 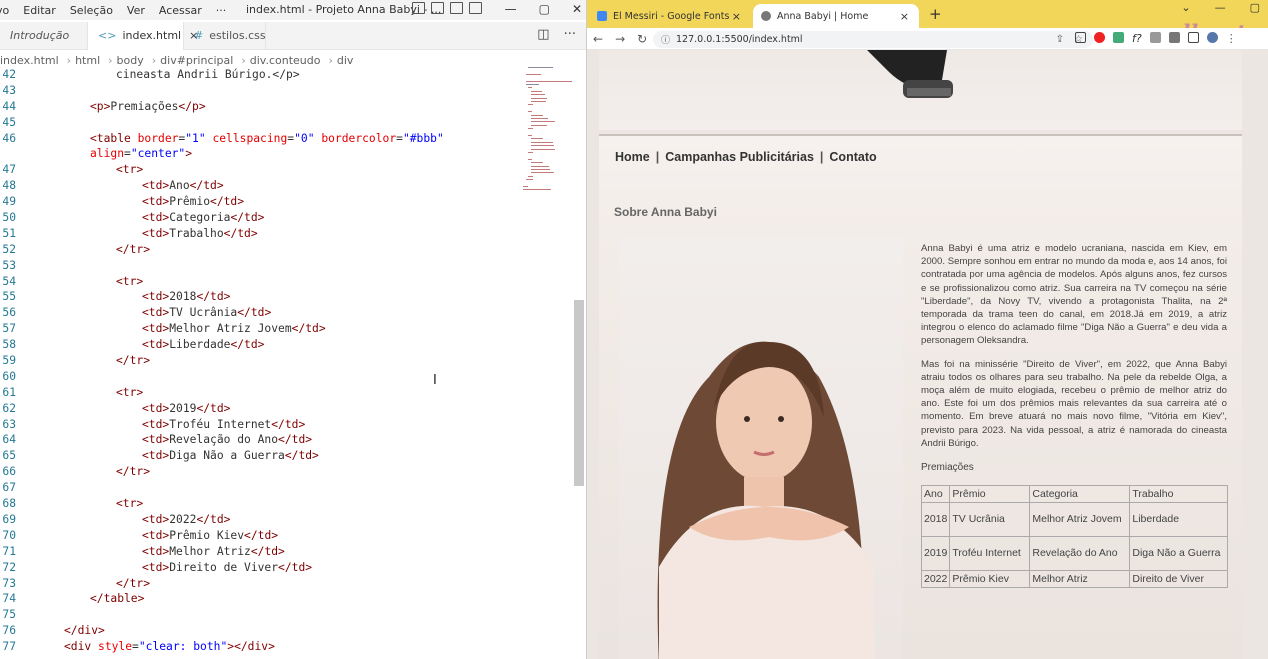 What do you see at coordinates (873, 39) in the screenshot?
I see `address-bar: ⓘ 127.0.0.1:5500/index.html ⇪ ☆` at bounding box center [873, 39].